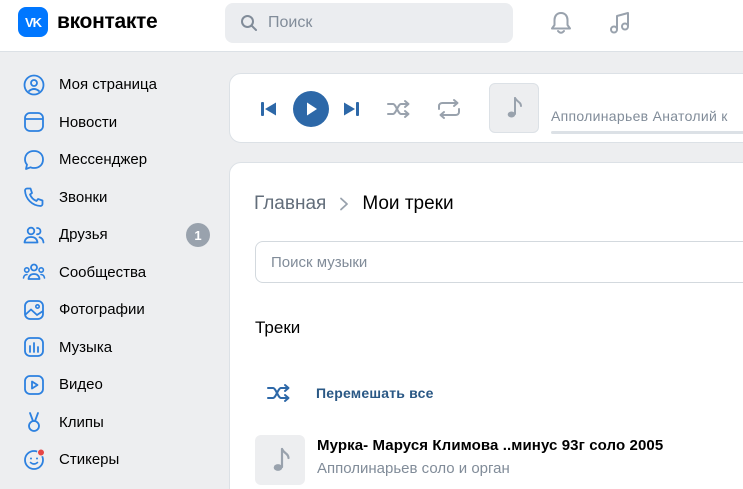  What do you see at coordinates (278, 327) in the screenshot?
I see `tracks-heading: Треки` at bounding box center [278, 327].